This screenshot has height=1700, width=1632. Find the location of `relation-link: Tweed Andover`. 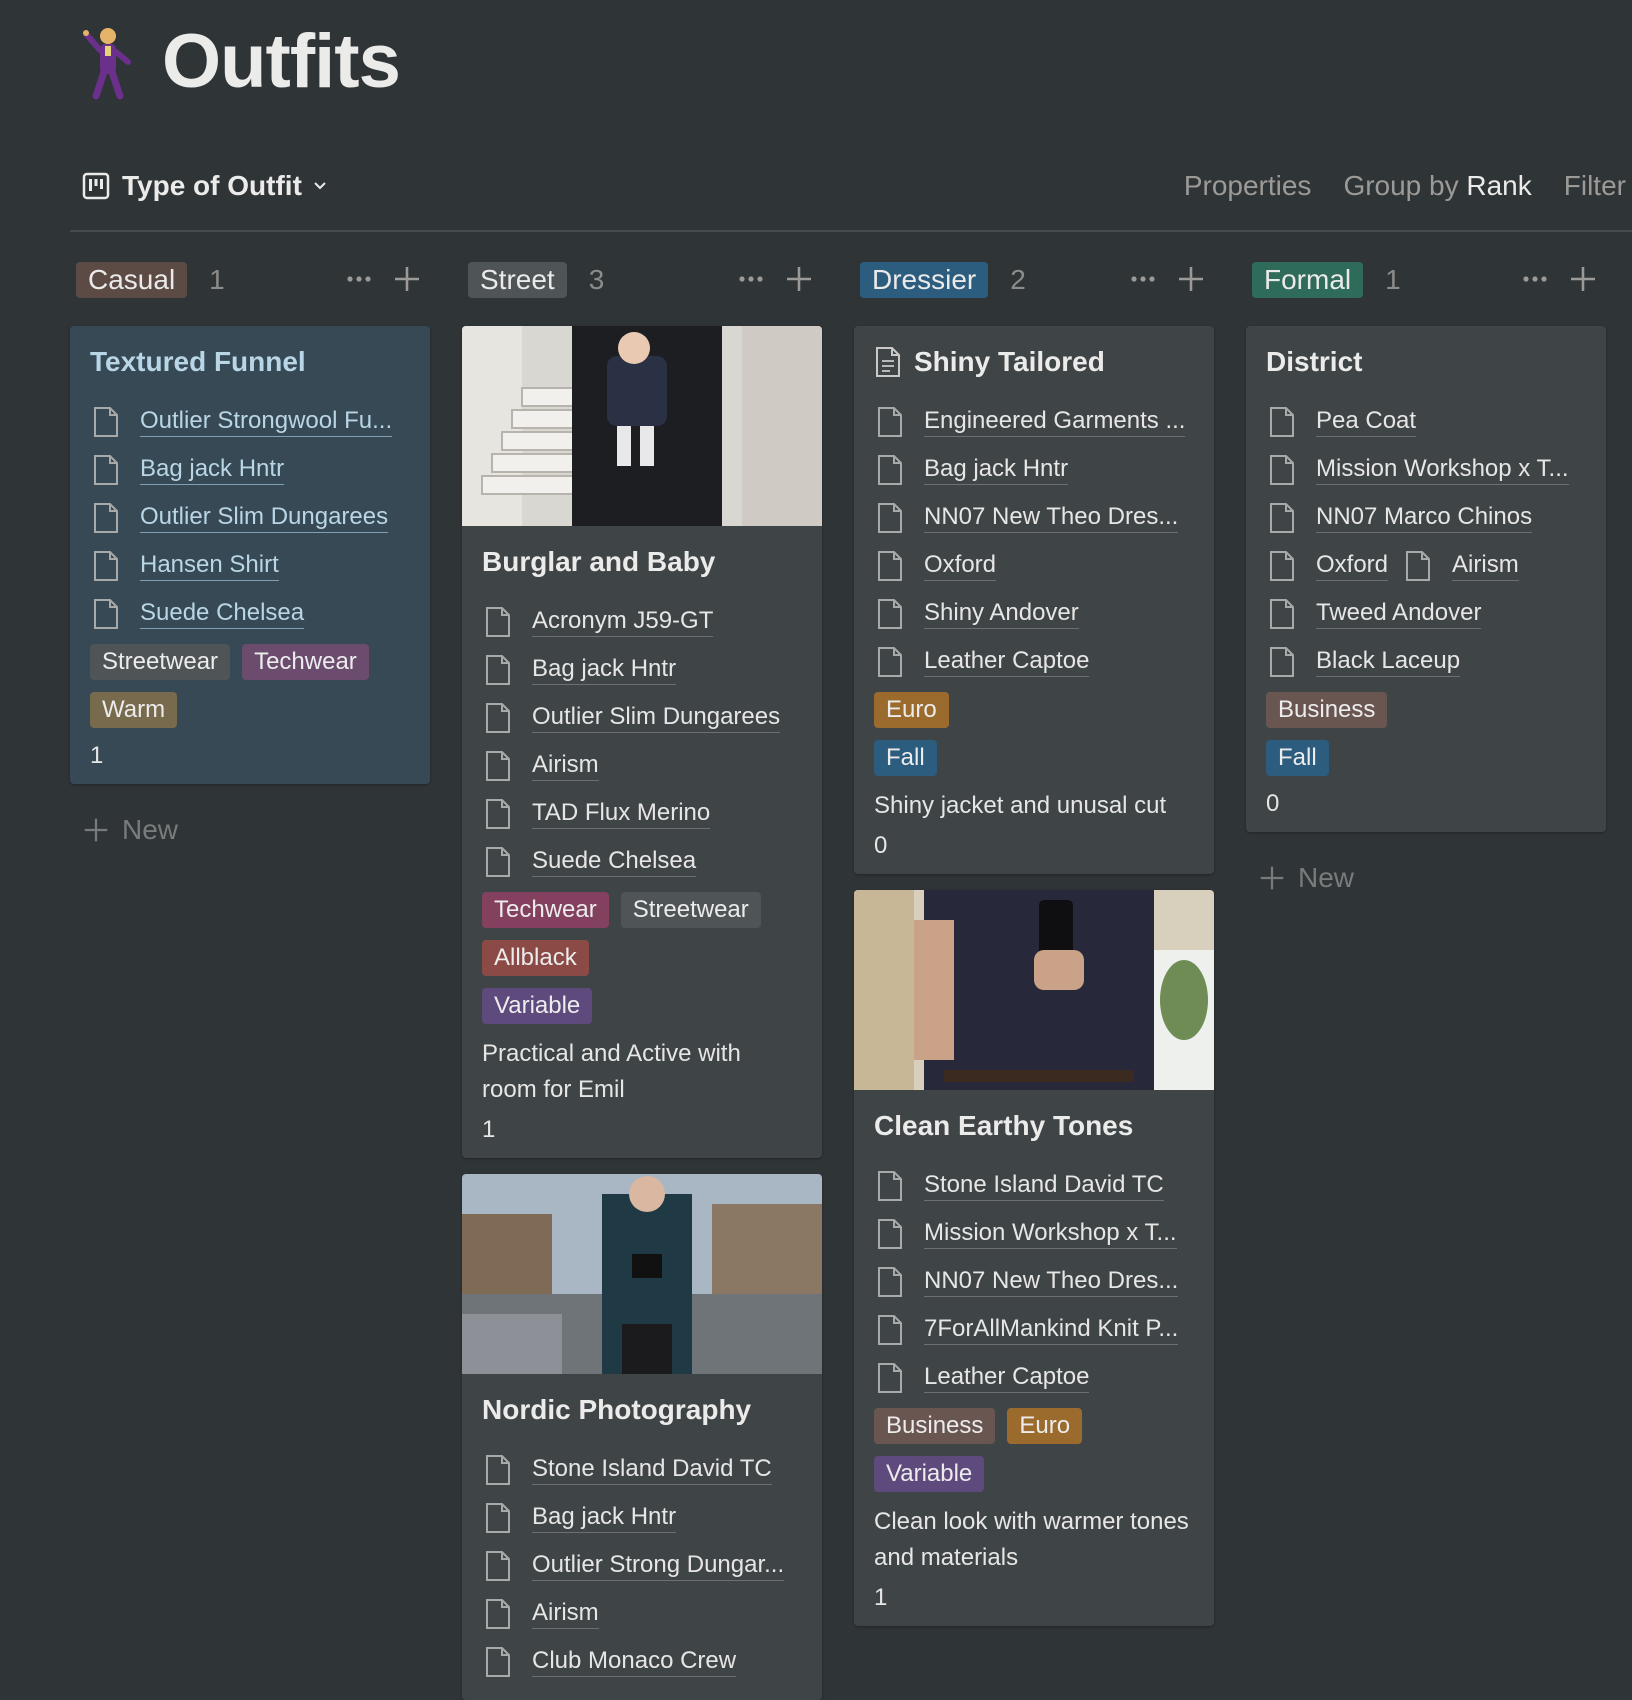

relation-link: Tweed Andover is located at coordinates (1399, 614).